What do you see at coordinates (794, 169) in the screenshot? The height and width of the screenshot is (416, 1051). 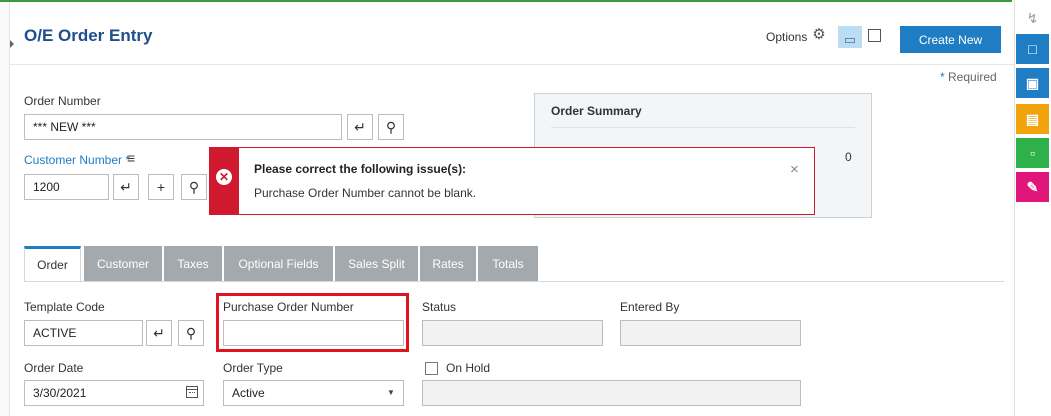 I see `close-icon: ×` at bounding box center [794, 169].